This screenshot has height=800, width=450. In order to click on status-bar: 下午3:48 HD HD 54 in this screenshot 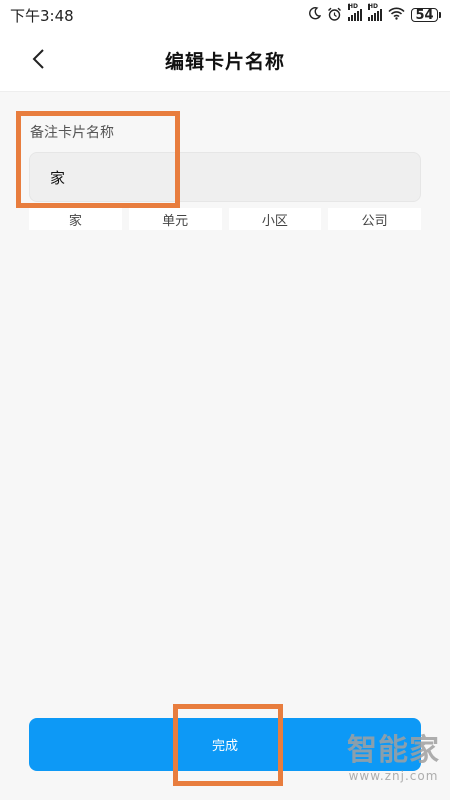, I will do `click(225, 15)`.